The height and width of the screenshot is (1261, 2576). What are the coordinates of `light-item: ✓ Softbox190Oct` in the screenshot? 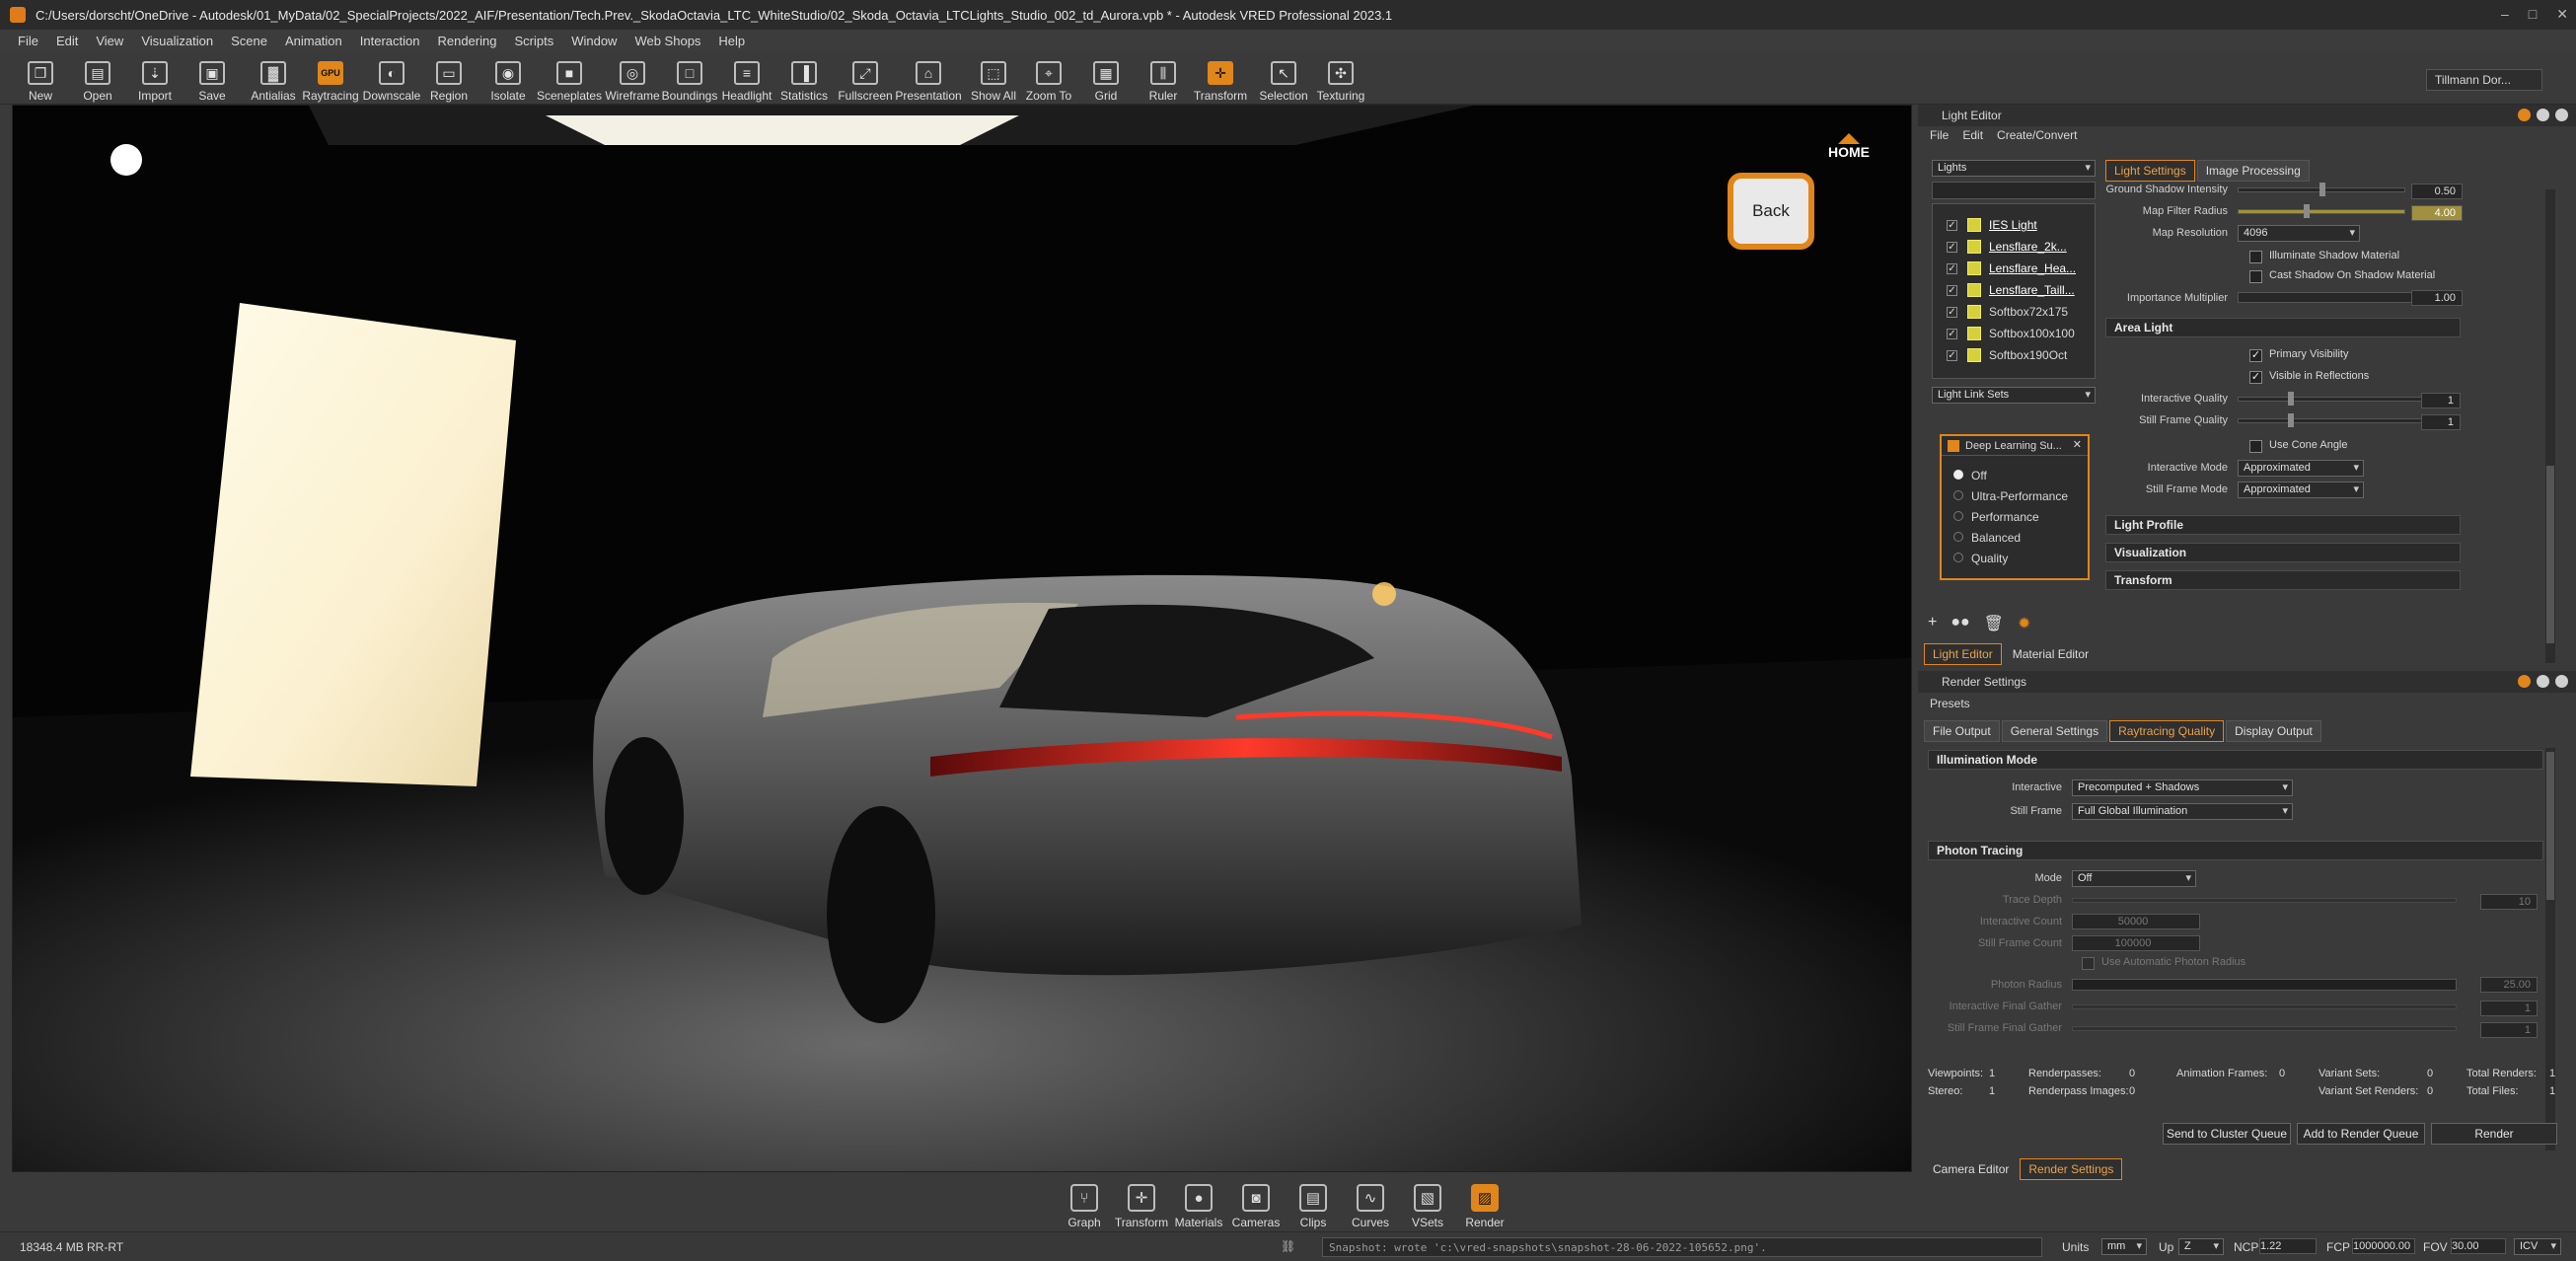 It's located at (2014, 355).